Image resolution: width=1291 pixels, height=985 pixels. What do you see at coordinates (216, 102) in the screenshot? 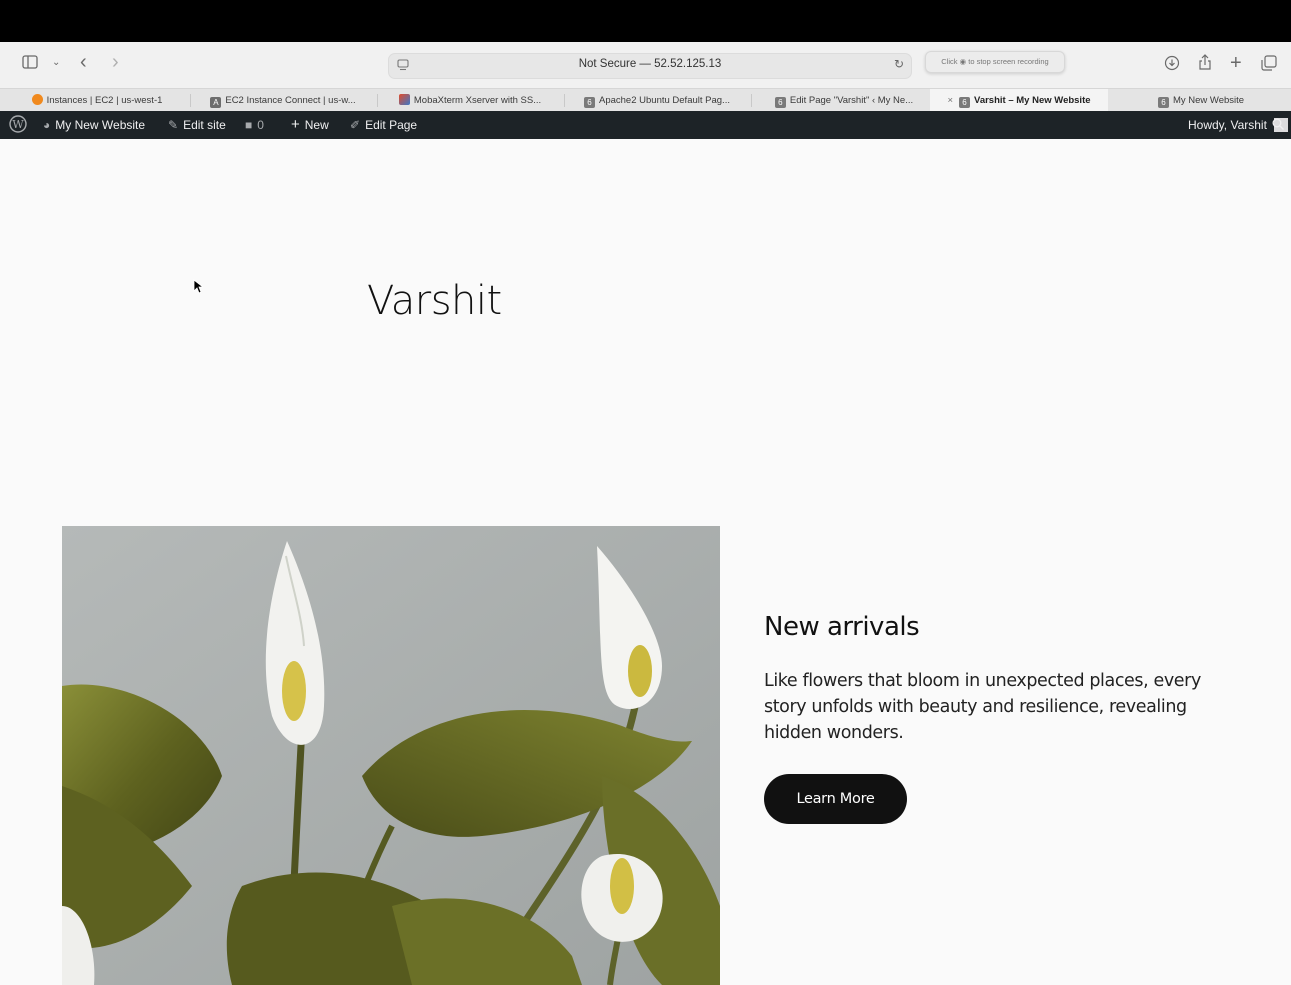
I see `instance-connect-favicon-icon: A` at bounding box center [216, 102].